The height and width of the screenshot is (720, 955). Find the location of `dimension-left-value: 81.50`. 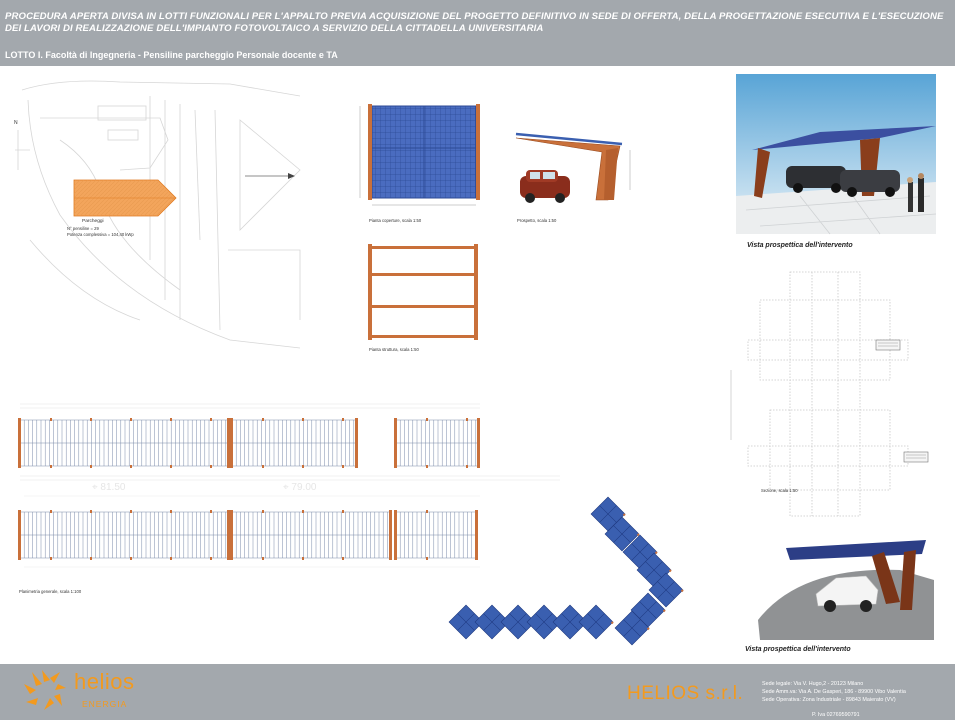

dimension-left-value: 81.50 is located at coordinates (113, 487).